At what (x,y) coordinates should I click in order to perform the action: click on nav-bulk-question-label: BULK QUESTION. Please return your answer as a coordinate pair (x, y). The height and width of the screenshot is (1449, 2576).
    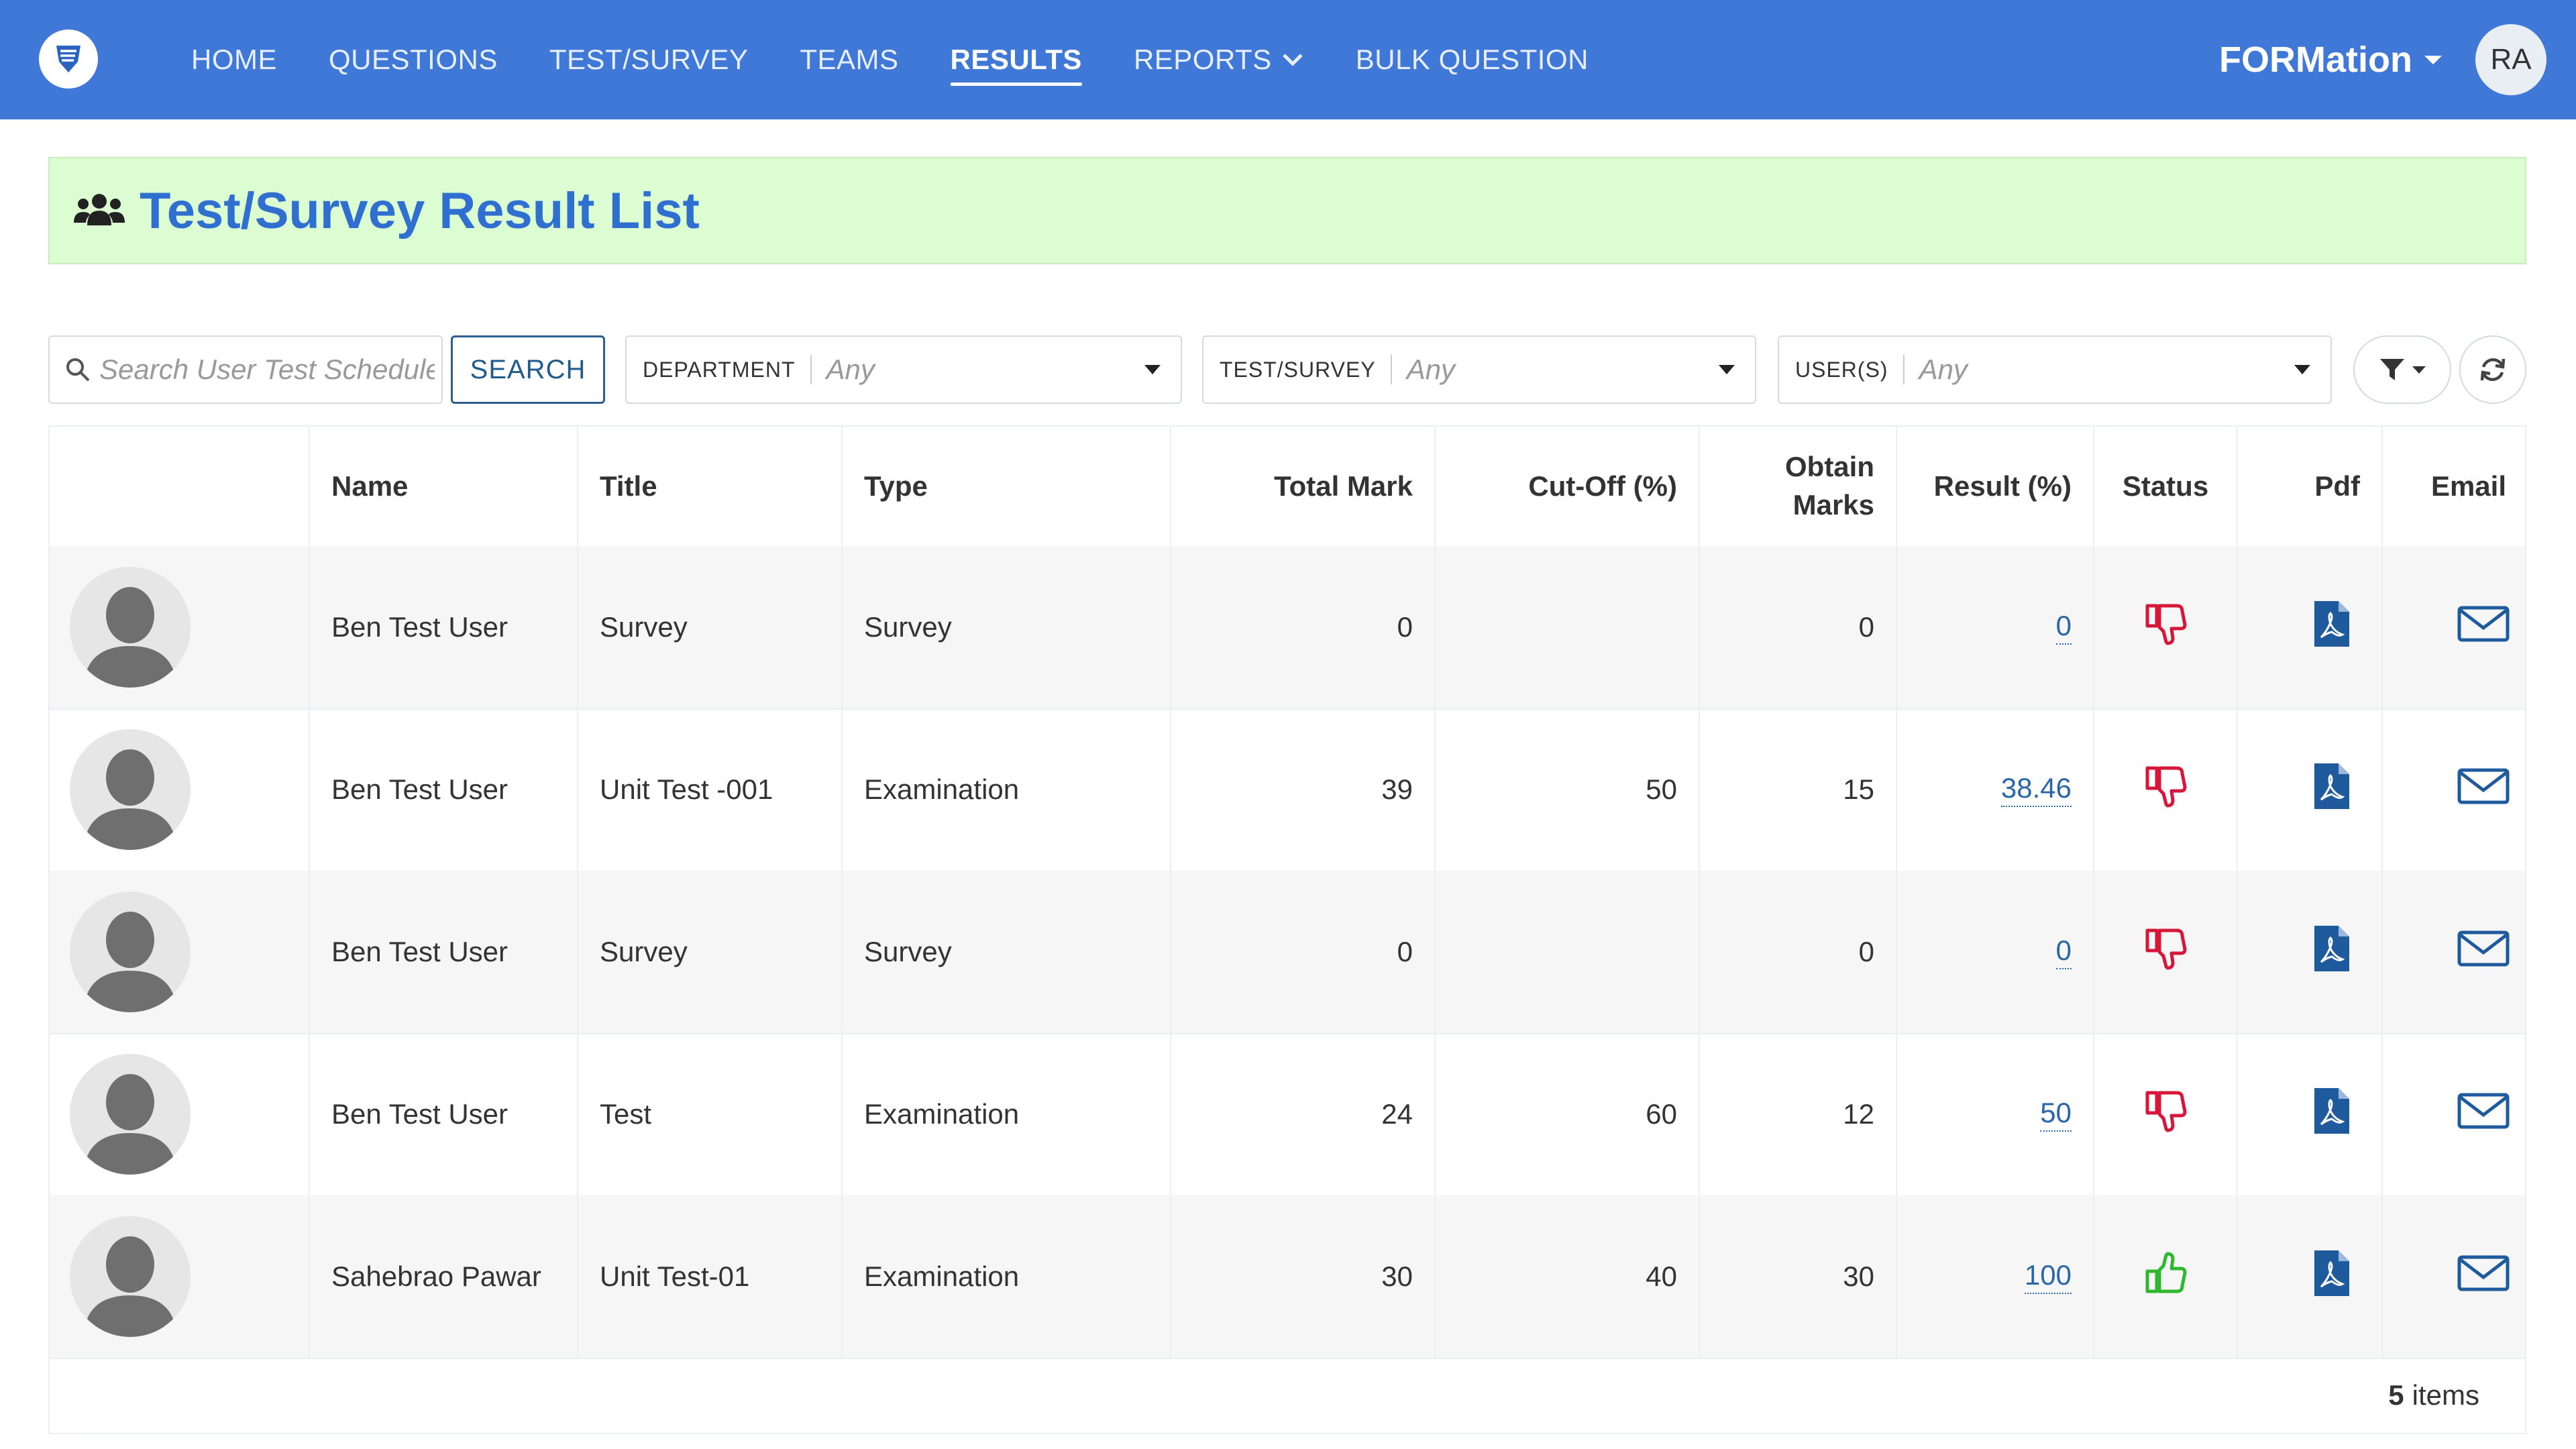
    Looking at the image, I should click on (1472, 59).